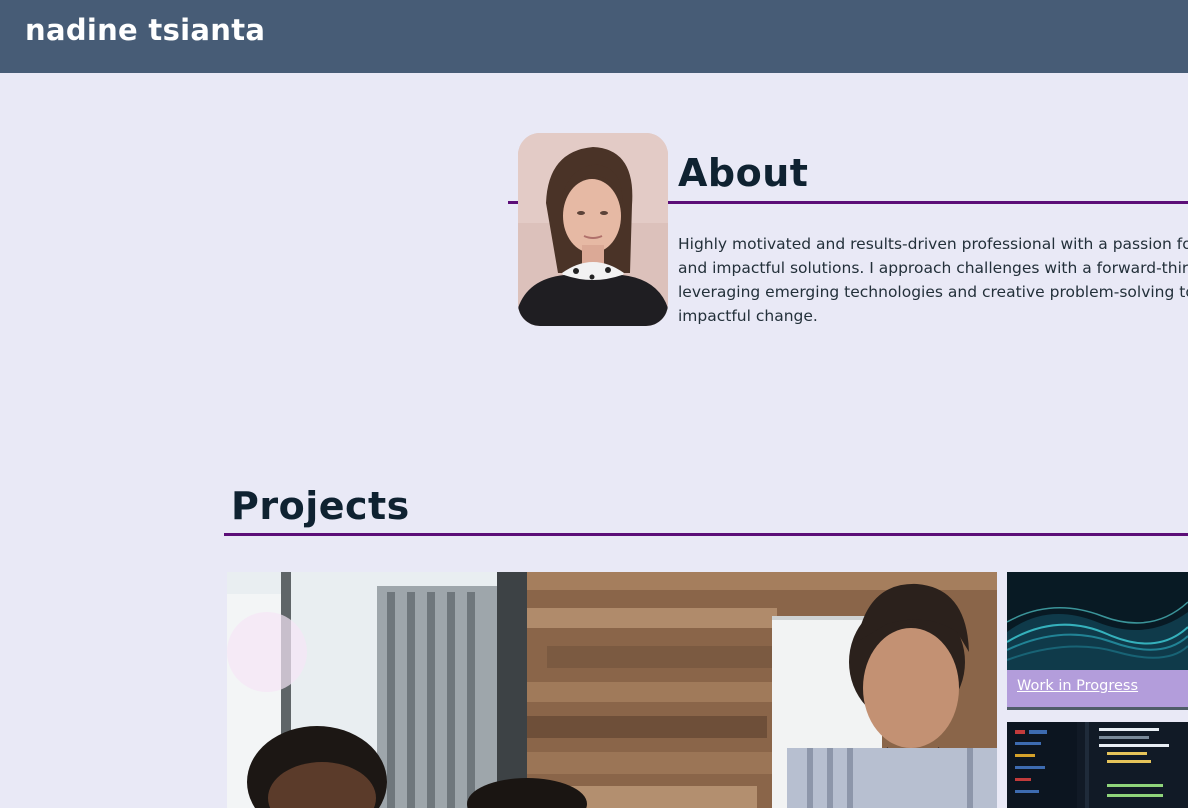 The height and width of the screenshot is (808, 1188). What do you see at coordinates (320, 506) in the screenshot?
I see `projects-heading: Projects` at bounding box center [320, 506].